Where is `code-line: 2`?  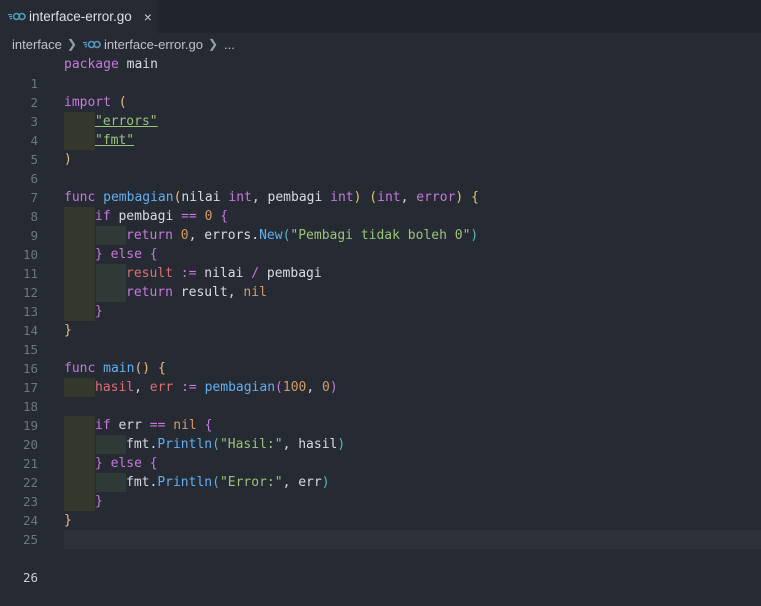 code-line: 2 is located at coordinates (380, 92).